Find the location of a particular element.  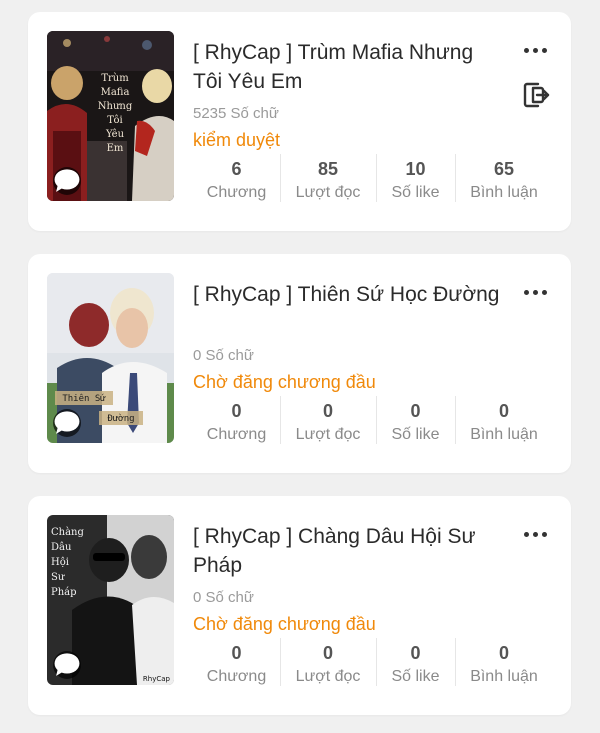

stat-reads: 85 Lượt đọc is located at coordinates (328, 180).